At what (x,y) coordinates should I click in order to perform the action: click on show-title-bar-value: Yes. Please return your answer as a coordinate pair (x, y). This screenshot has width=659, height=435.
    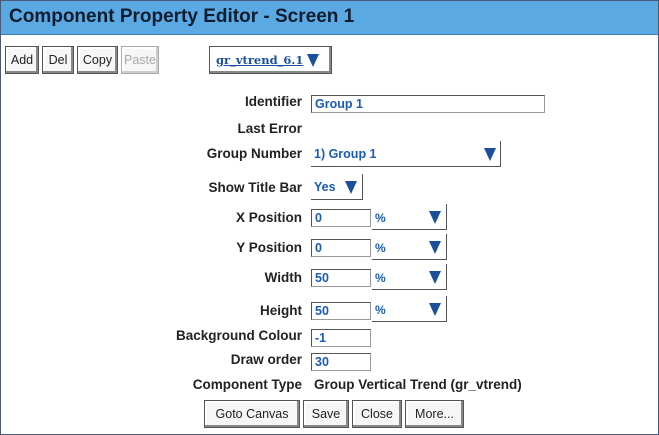
    Looking at the image, I should click on (325, 186).